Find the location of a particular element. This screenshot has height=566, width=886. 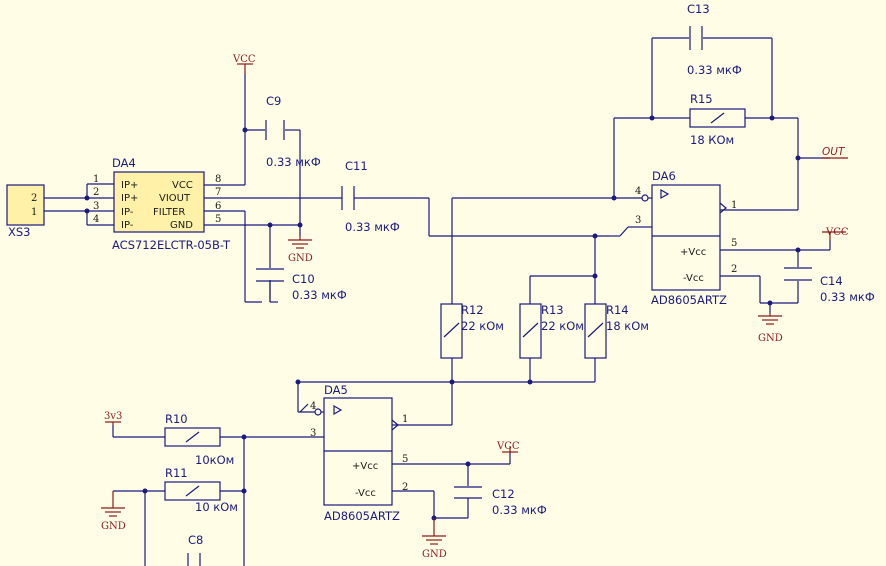

c13-value-label: 0.33 мкФ is located at coordinates (714, 70).